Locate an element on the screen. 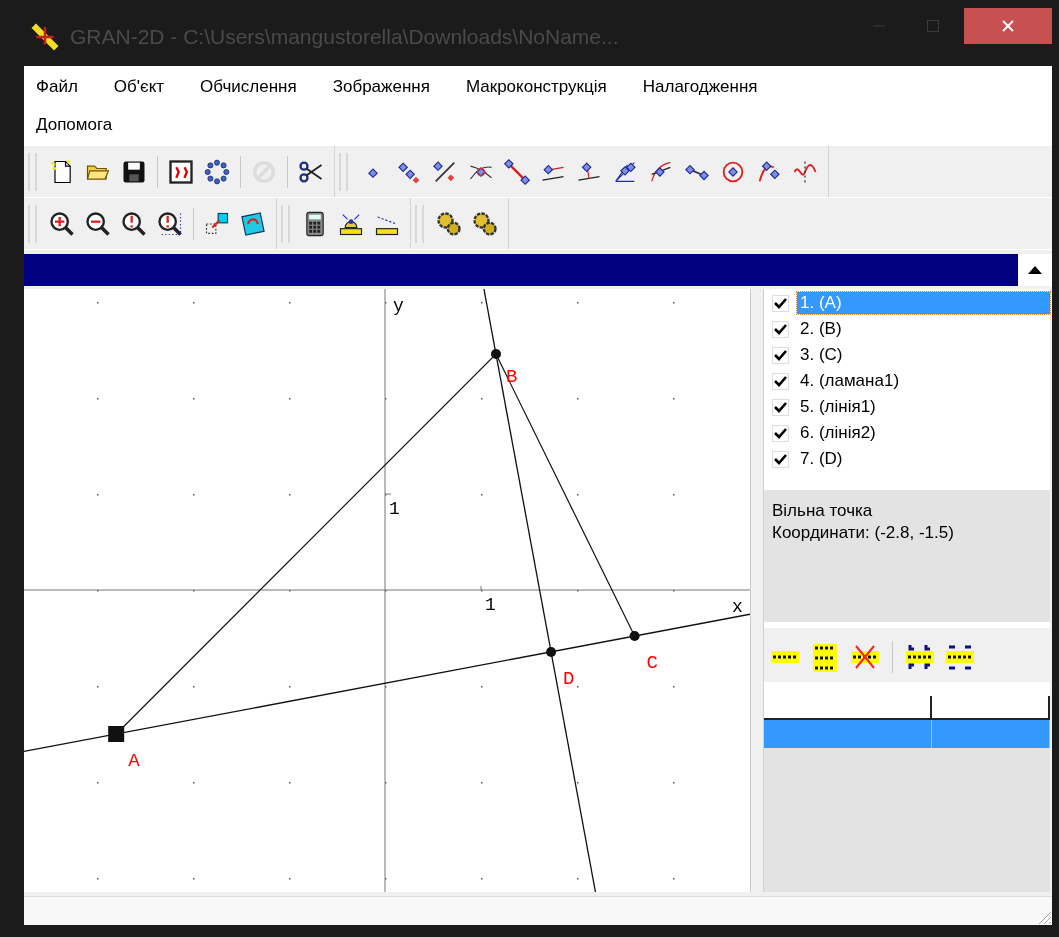 The width and height of the screenshot is (1059, 937). axis-label: x is located at coordinates (737, 607).